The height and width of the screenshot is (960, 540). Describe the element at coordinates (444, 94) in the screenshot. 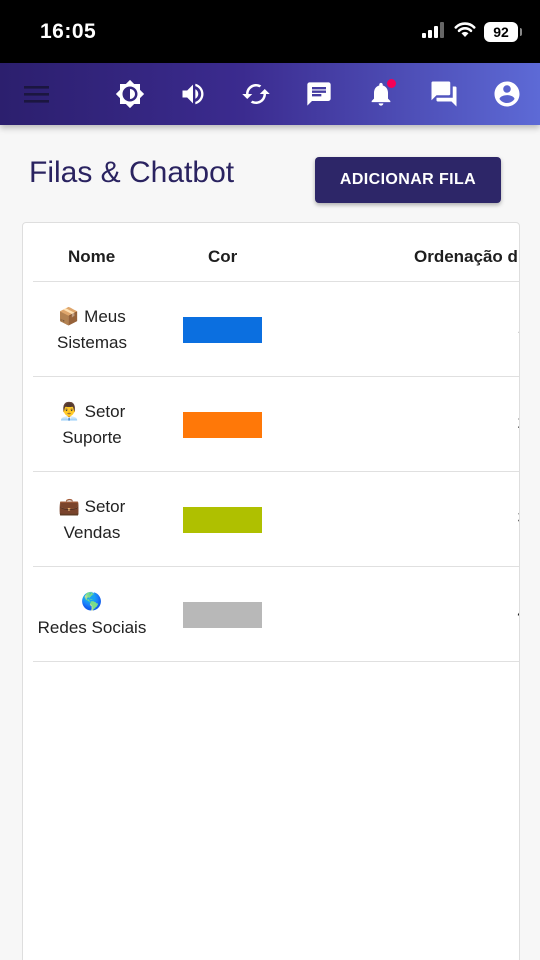

I see `forum-icon` at that location.